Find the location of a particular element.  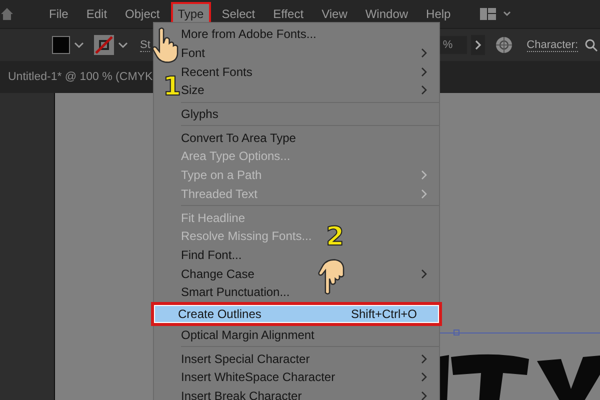

menu-item: Convert To Area Type is located at coordinates (238, 137).